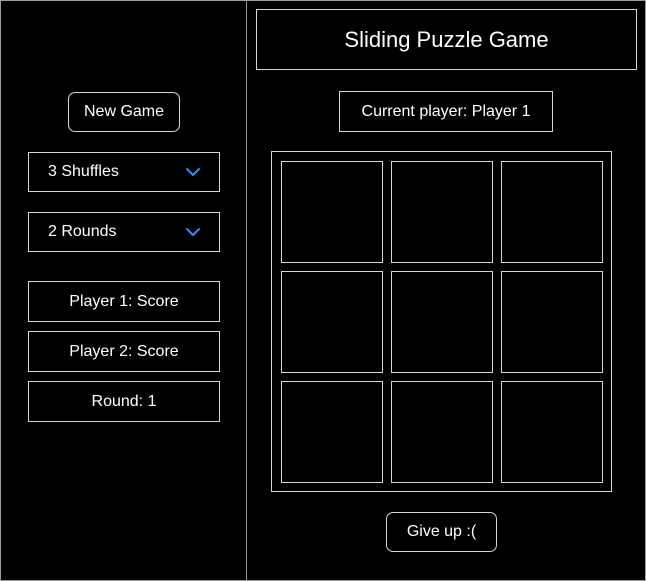  Describe the element at coordinates (124, 301) in the screenshot. I see `player1-score: Player 1: Score` at that location.